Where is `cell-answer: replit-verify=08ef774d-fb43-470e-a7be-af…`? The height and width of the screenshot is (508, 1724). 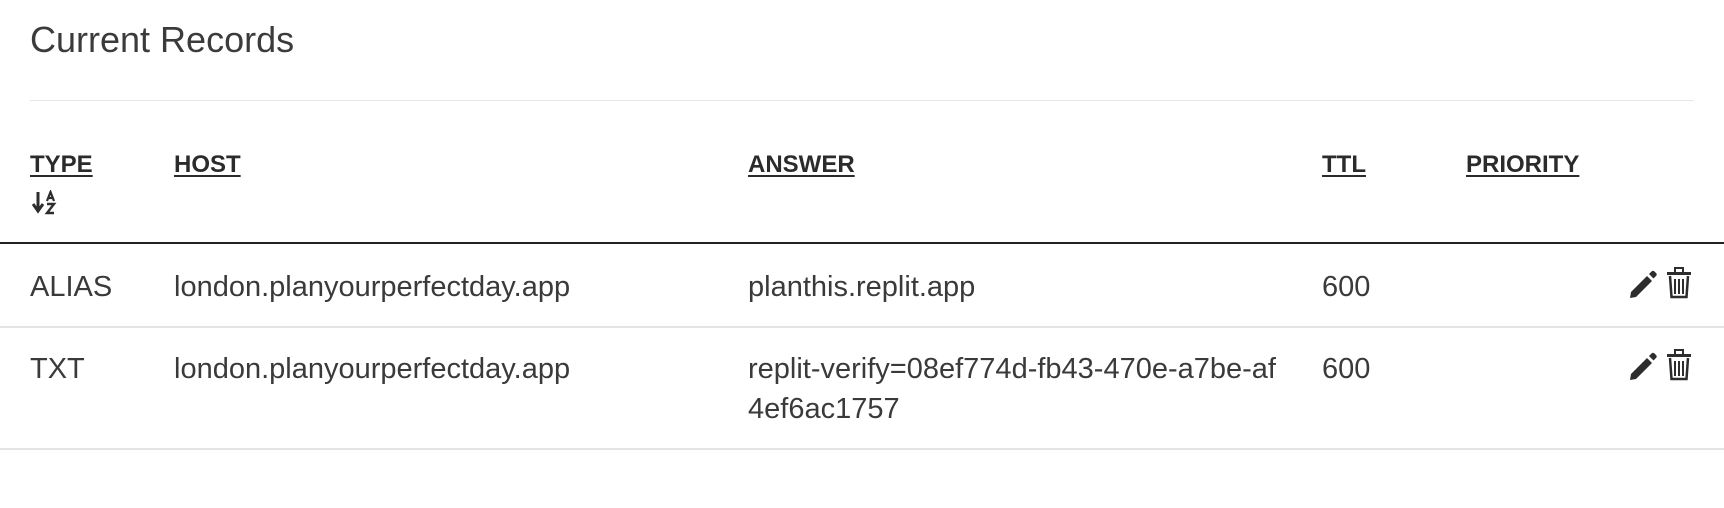
cell-answer: replit-verify=08ef774d-fb43-470e-a7be-af… is located at coordinates (1012, 389).